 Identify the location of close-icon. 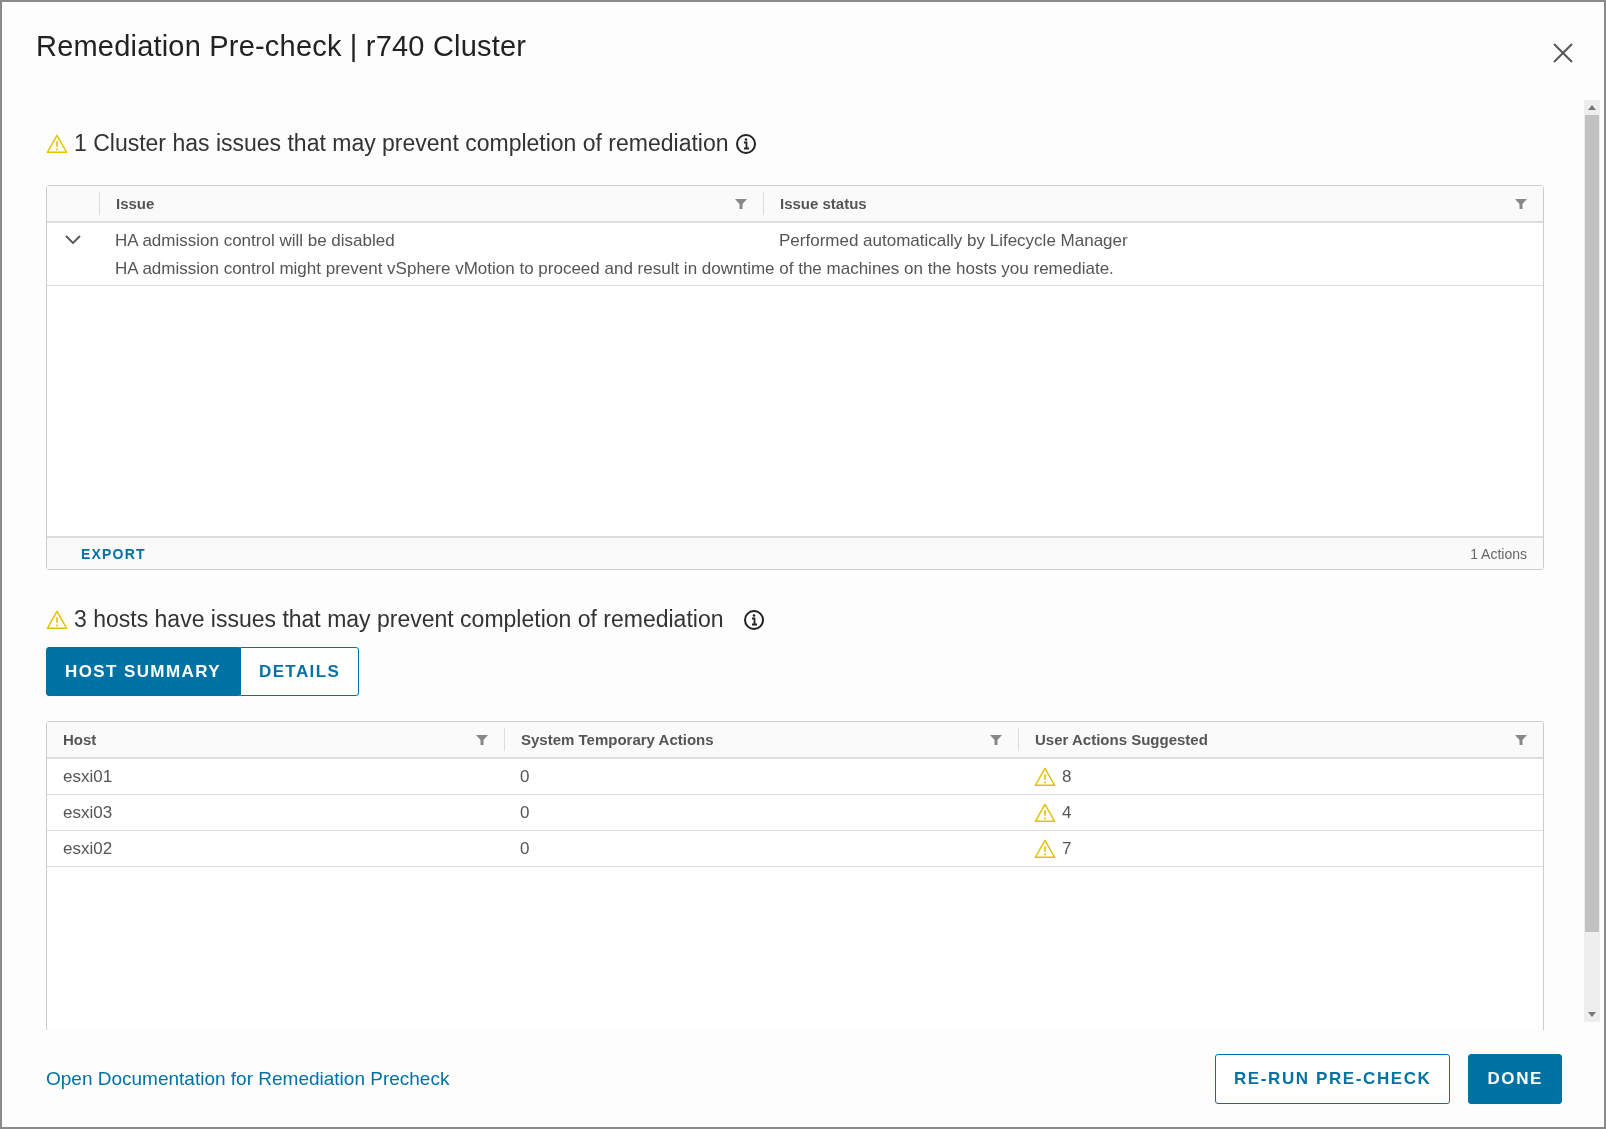
(1563, 53).